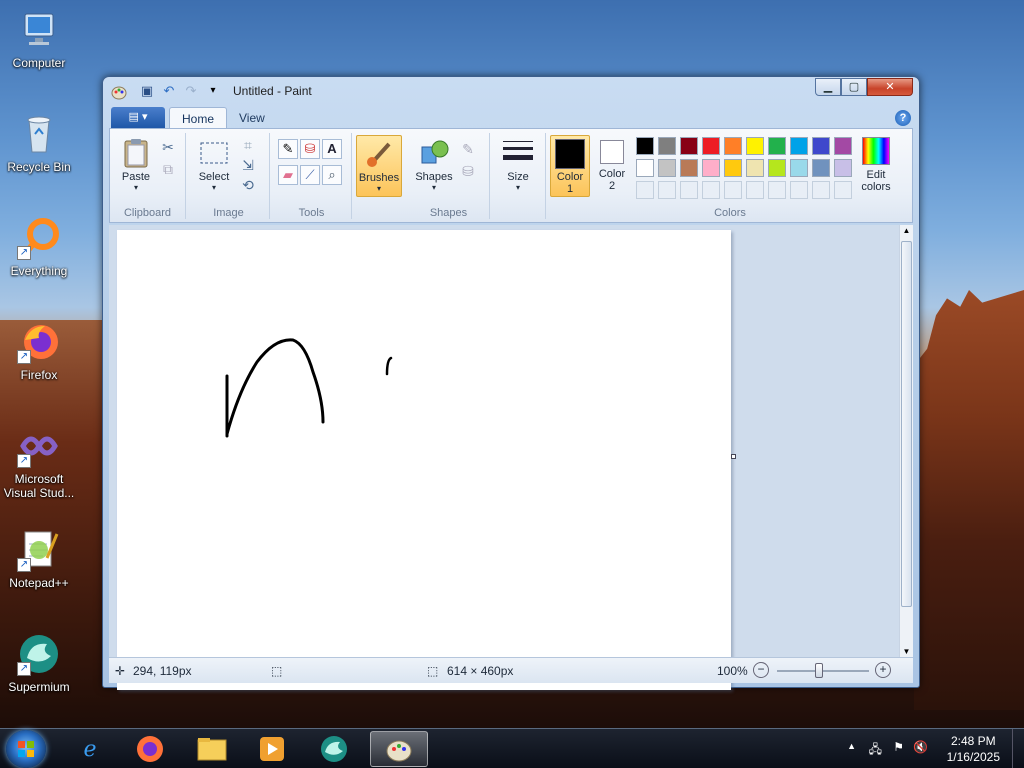  What do you see at coordinates (518, 164) in the screenshot?
I see `size-button: Size ▾` at bounding box center [518, 164].